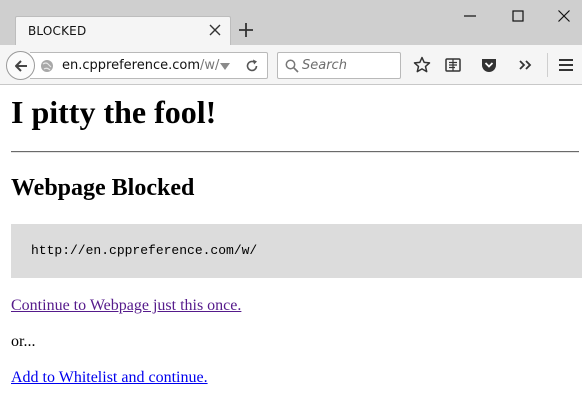 This screenshot has height=416, width=582. I want to click on navigation-toolbar: en.cppreference.com/w/, so click(291, 65).